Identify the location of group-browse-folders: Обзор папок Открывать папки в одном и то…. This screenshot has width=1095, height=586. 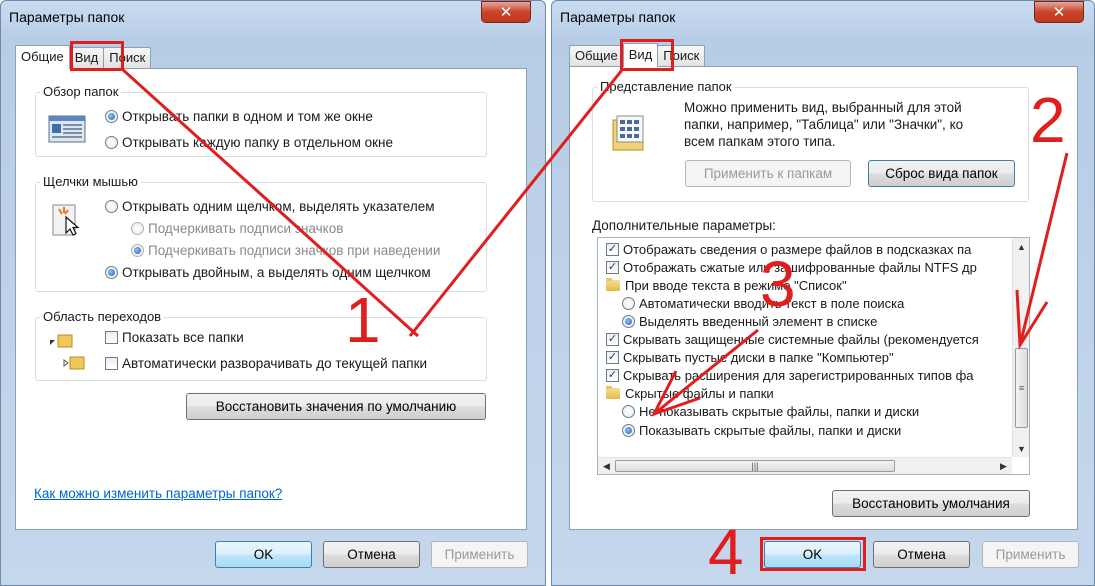
(261, 120).